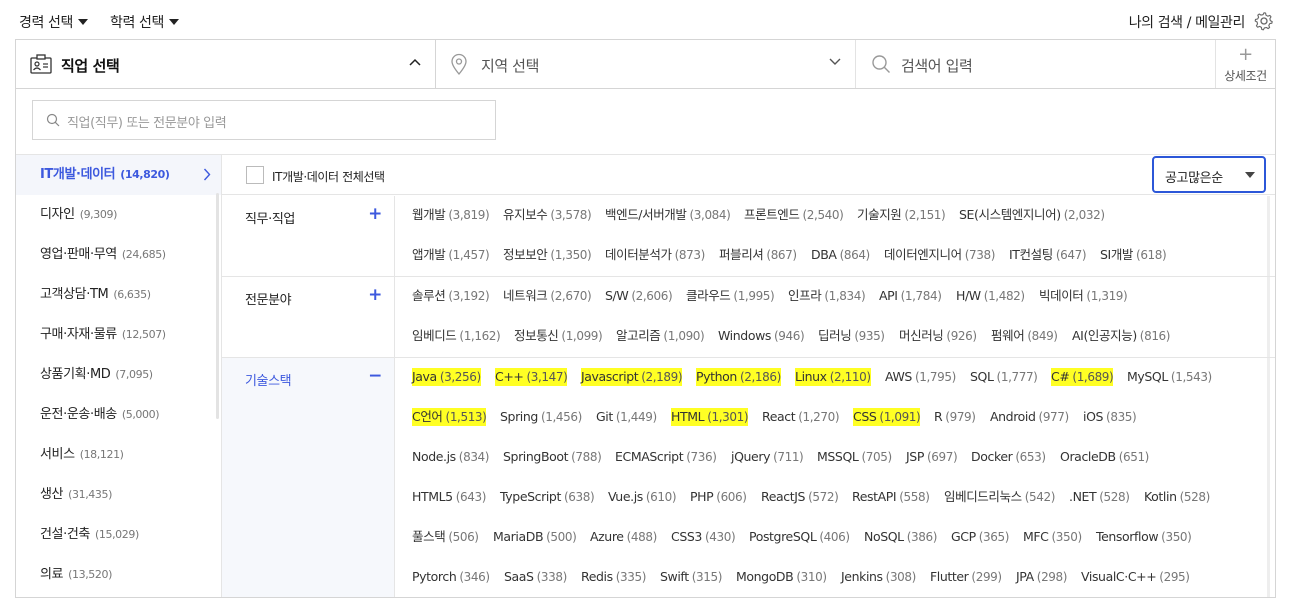  What do you see at coordinates (955, 417) in the screenshot?
I see `tag-item: R (979)` at bounding box center [955, 417].